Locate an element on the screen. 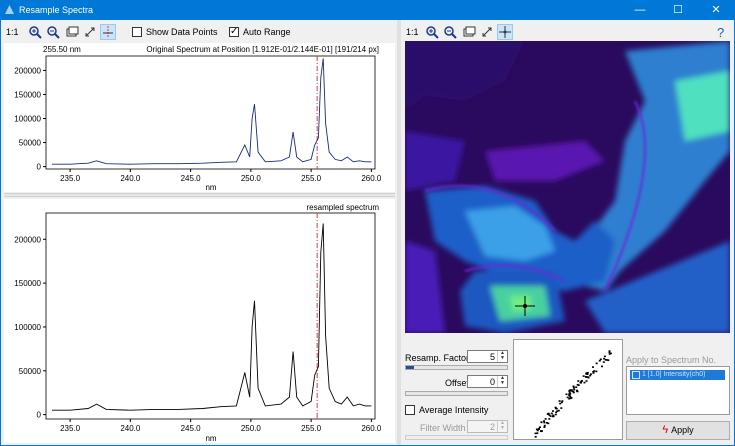  resamp-factor-slider-fill is located at coordinates (410, 367).